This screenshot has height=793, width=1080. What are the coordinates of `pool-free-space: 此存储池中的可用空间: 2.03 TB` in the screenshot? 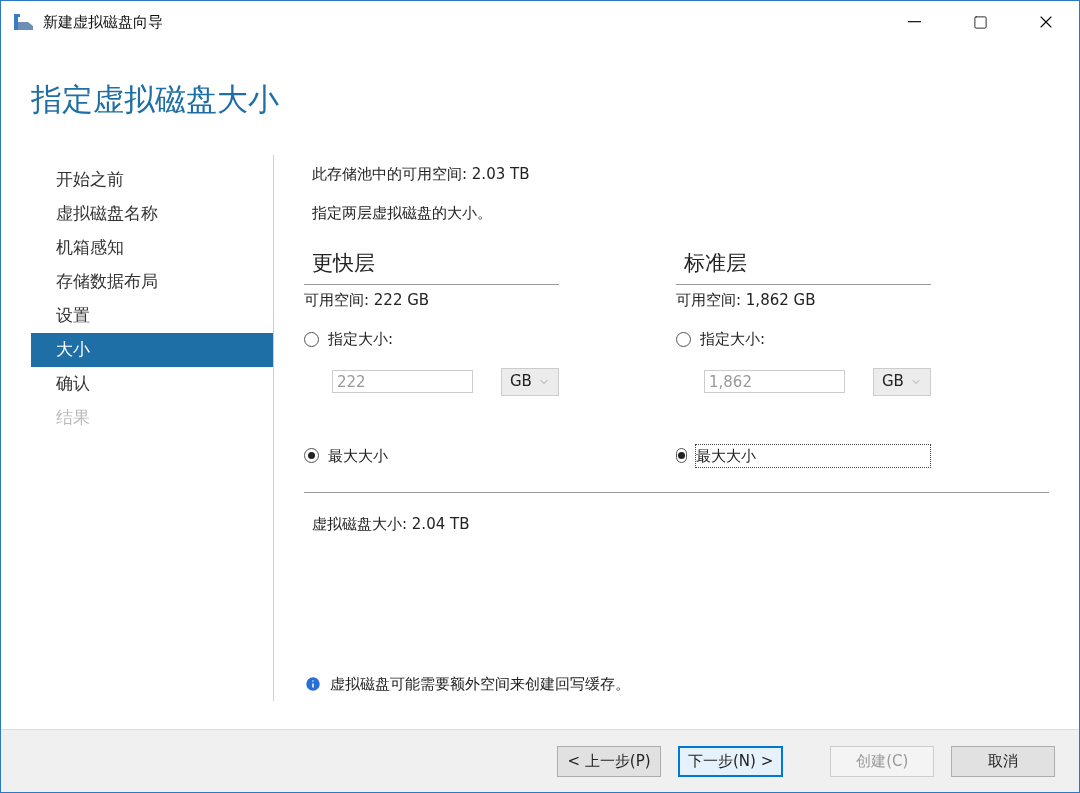 It's located at (421, 174).